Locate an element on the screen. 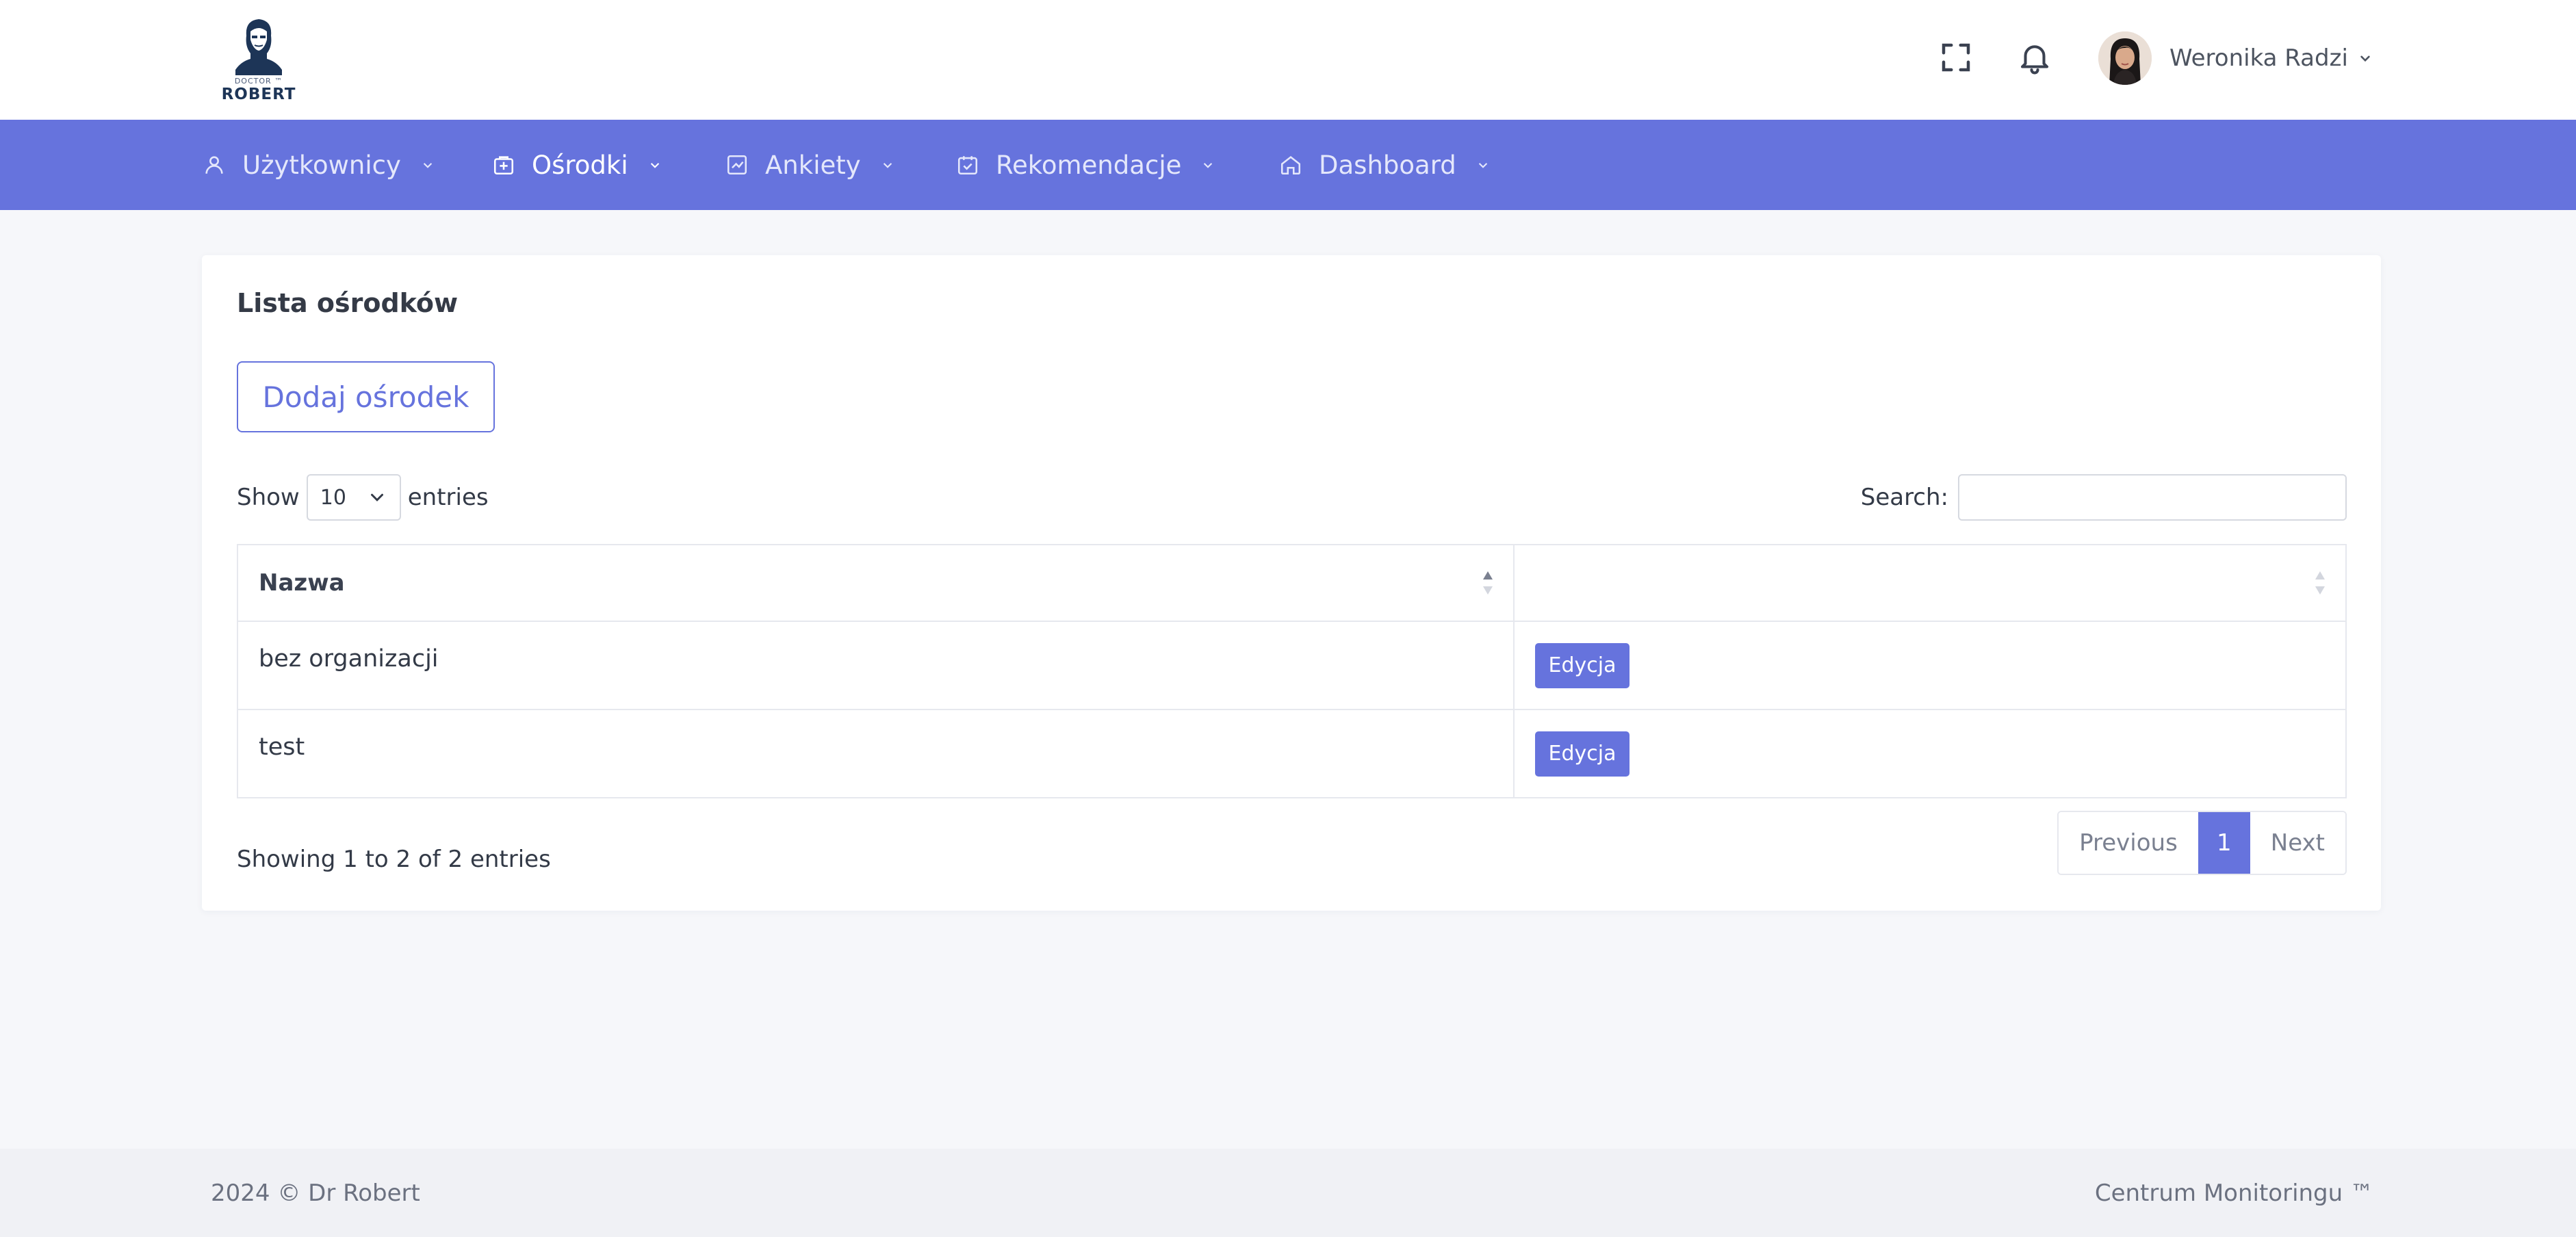 This screenshot has height=1237, width=2576. search-control: Search: is located at coordinates (2104, 498).